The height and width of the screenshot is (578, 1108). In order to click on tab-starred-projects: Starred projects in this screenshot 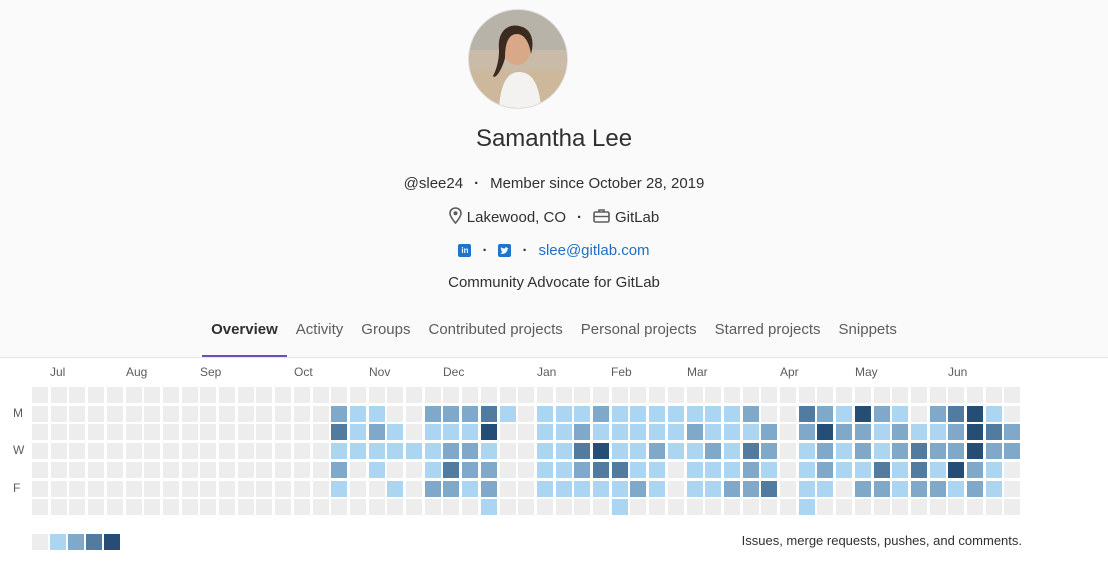, I will do `click(768, 334)`.